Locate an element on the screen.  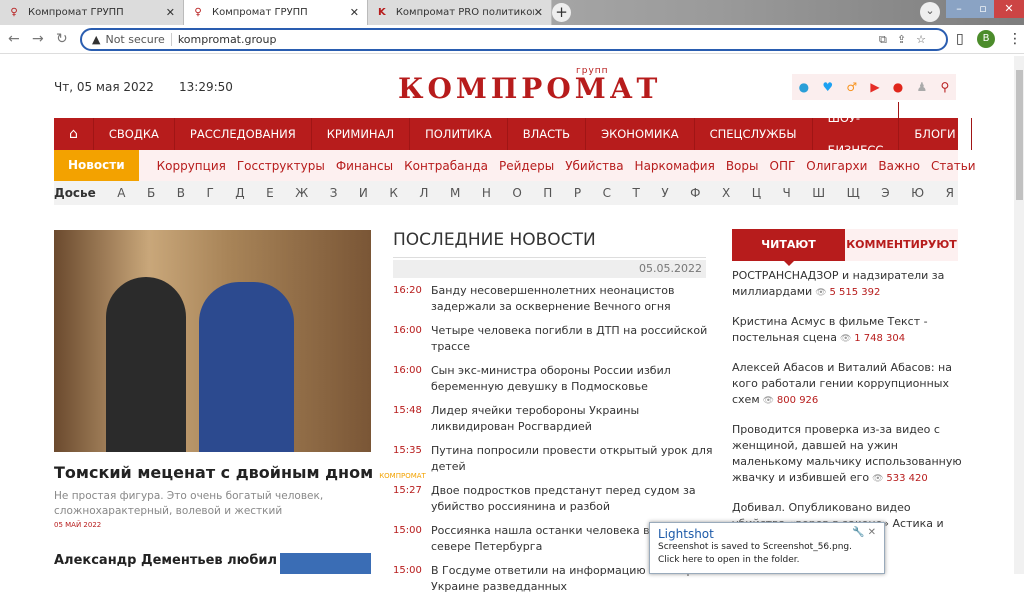
home-icon: ⌂ is located at coordinates (74, 134).